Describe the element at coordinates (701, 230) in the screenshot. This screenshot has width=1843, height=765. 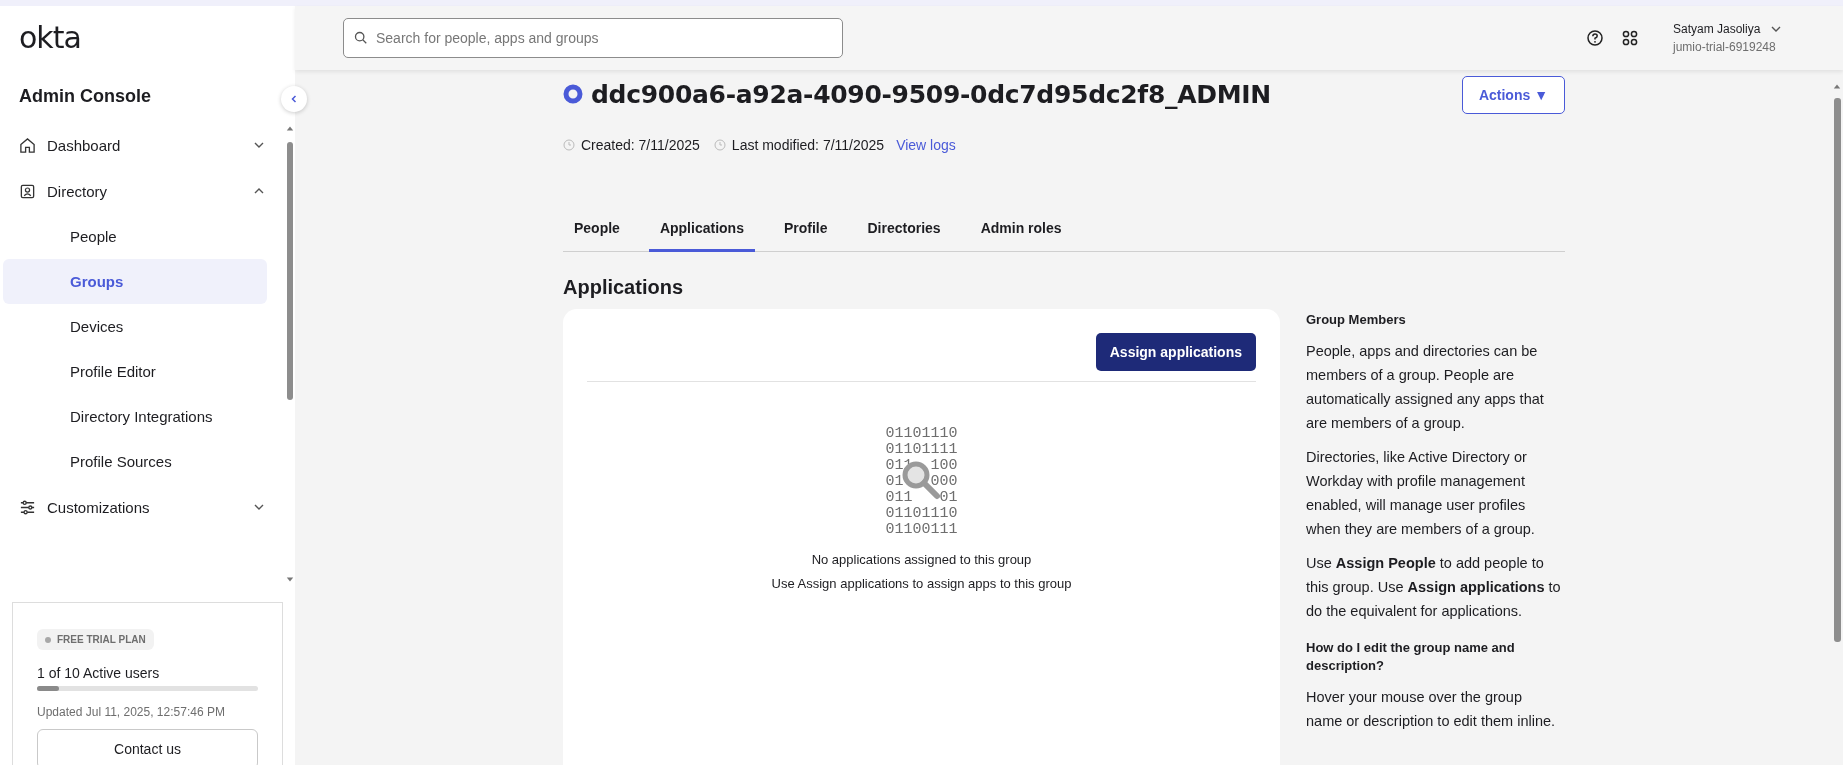
I see `tab: Applications` at that location.